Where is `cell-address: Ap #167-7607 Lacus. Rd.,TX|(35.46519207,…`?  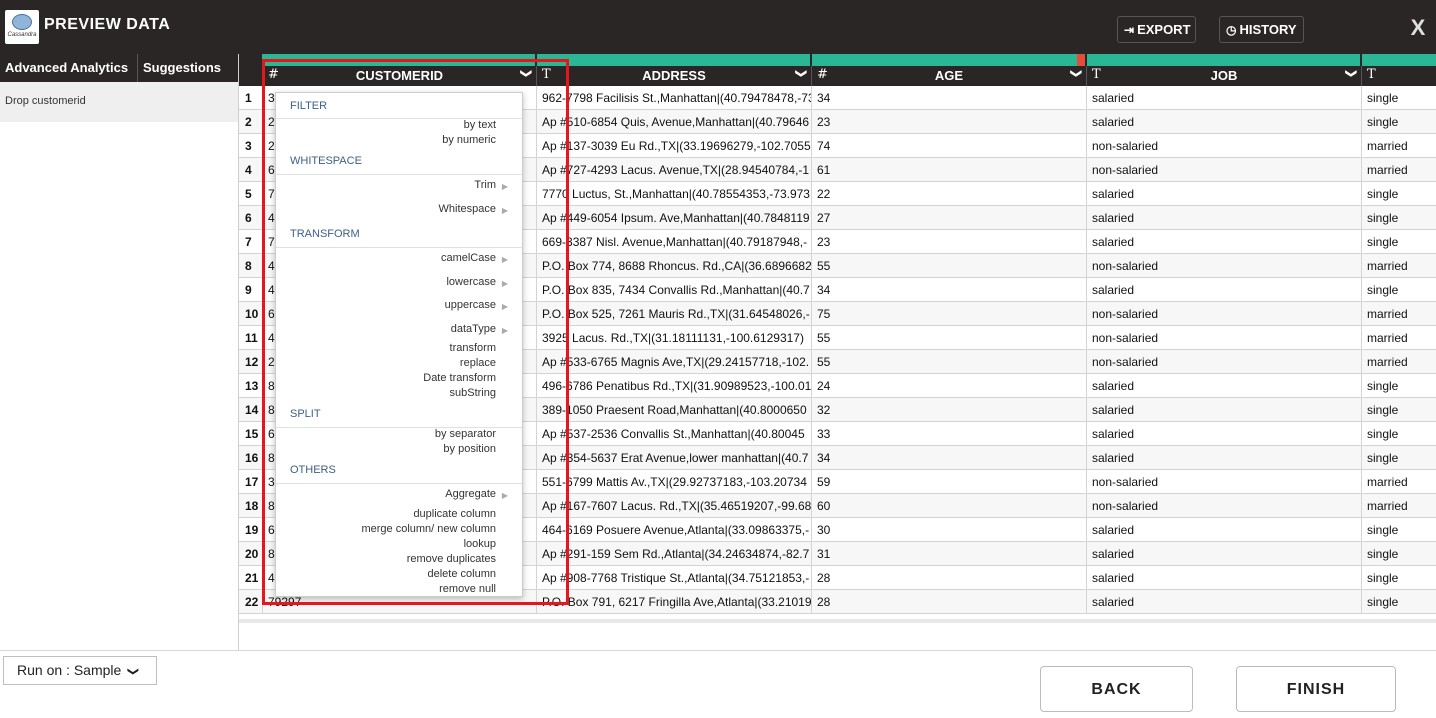
cell-address: Ap #167-7607 Lacus. Rd.,TX|(35.46519207,… is located at coordinates (673, 506).